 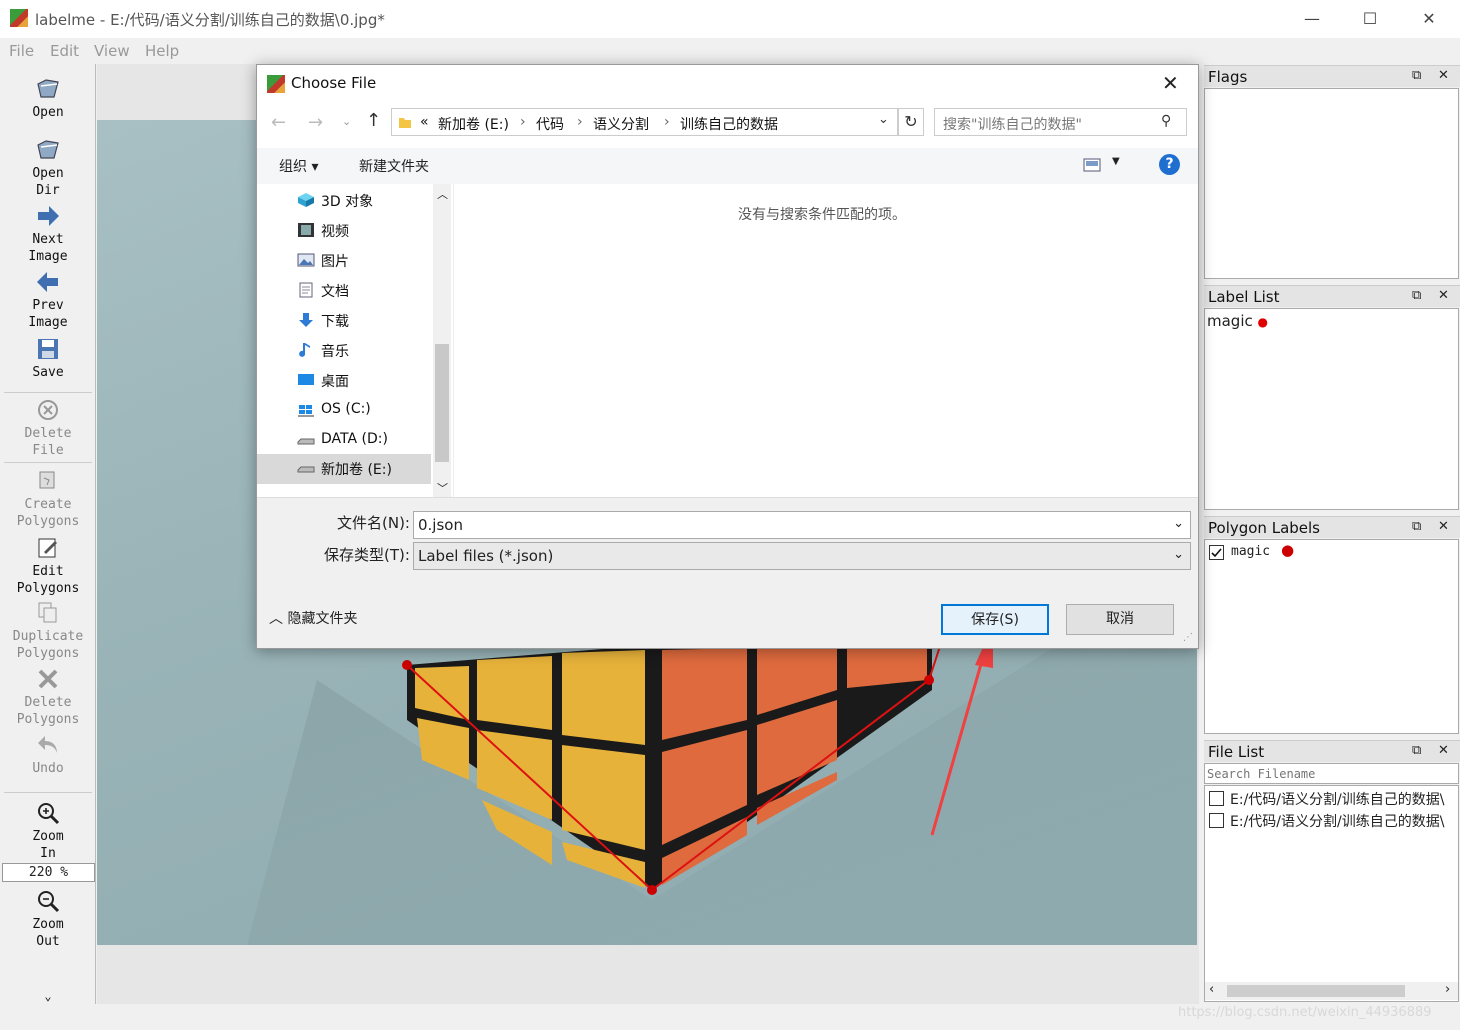 I want to click on navigation-scrollbar: ︿ ﹀, so click(x=442, y=340).